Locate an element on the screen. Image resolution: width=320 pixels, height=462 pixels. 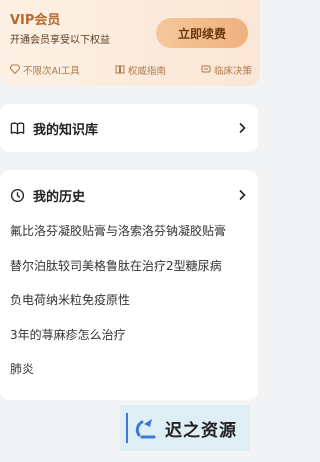
knowledge-base-title: 我的知识库 is located at coordinates (66, 130).